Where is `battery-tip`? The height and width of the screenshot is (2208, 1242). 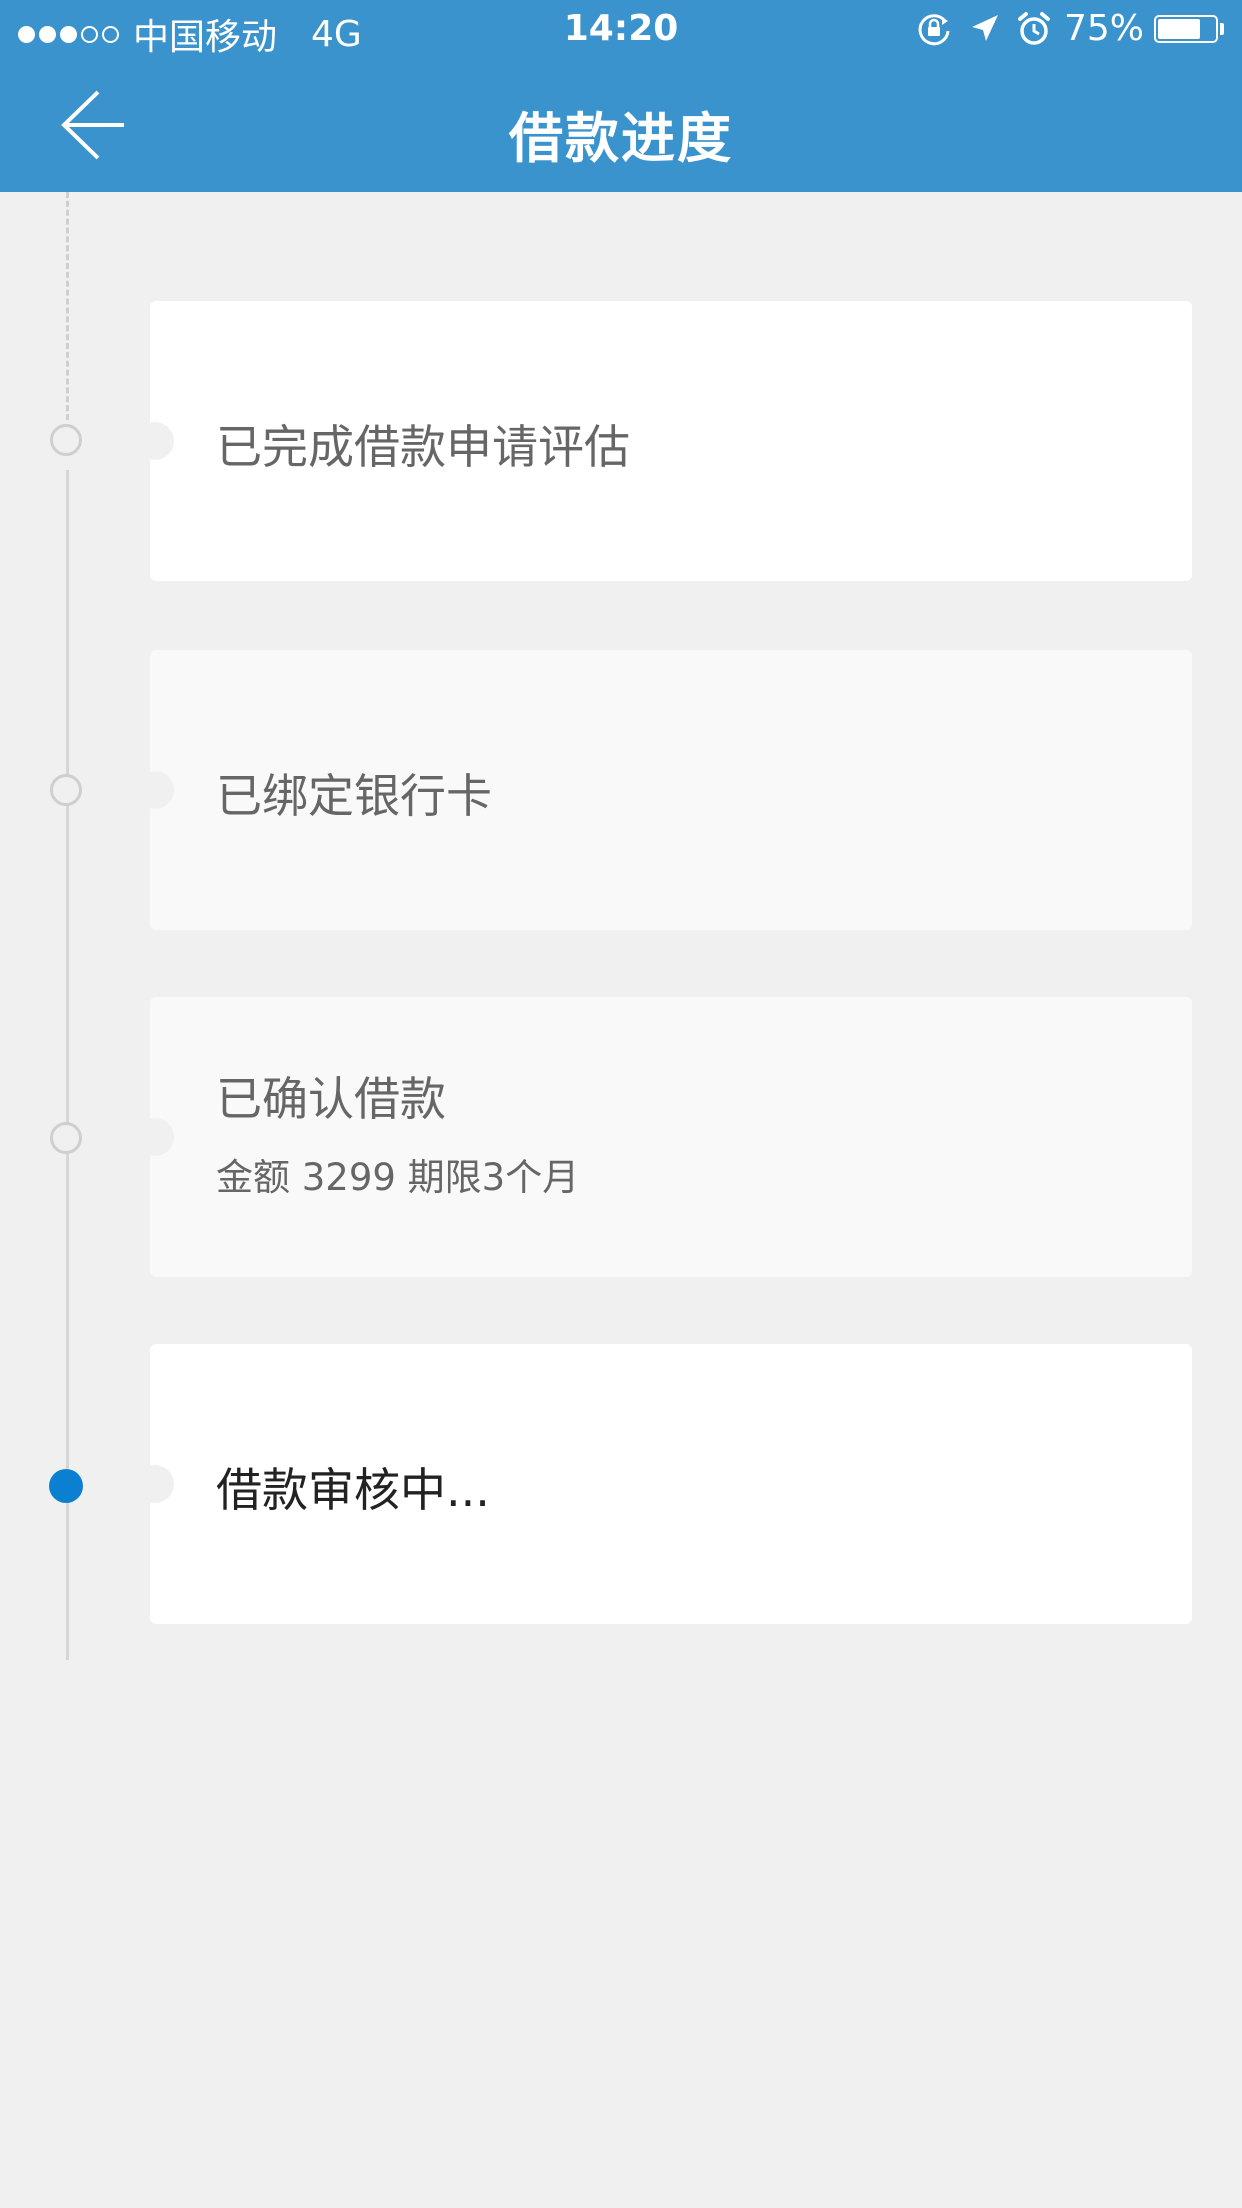
battery-tip is located at coordinates (1222, 28).